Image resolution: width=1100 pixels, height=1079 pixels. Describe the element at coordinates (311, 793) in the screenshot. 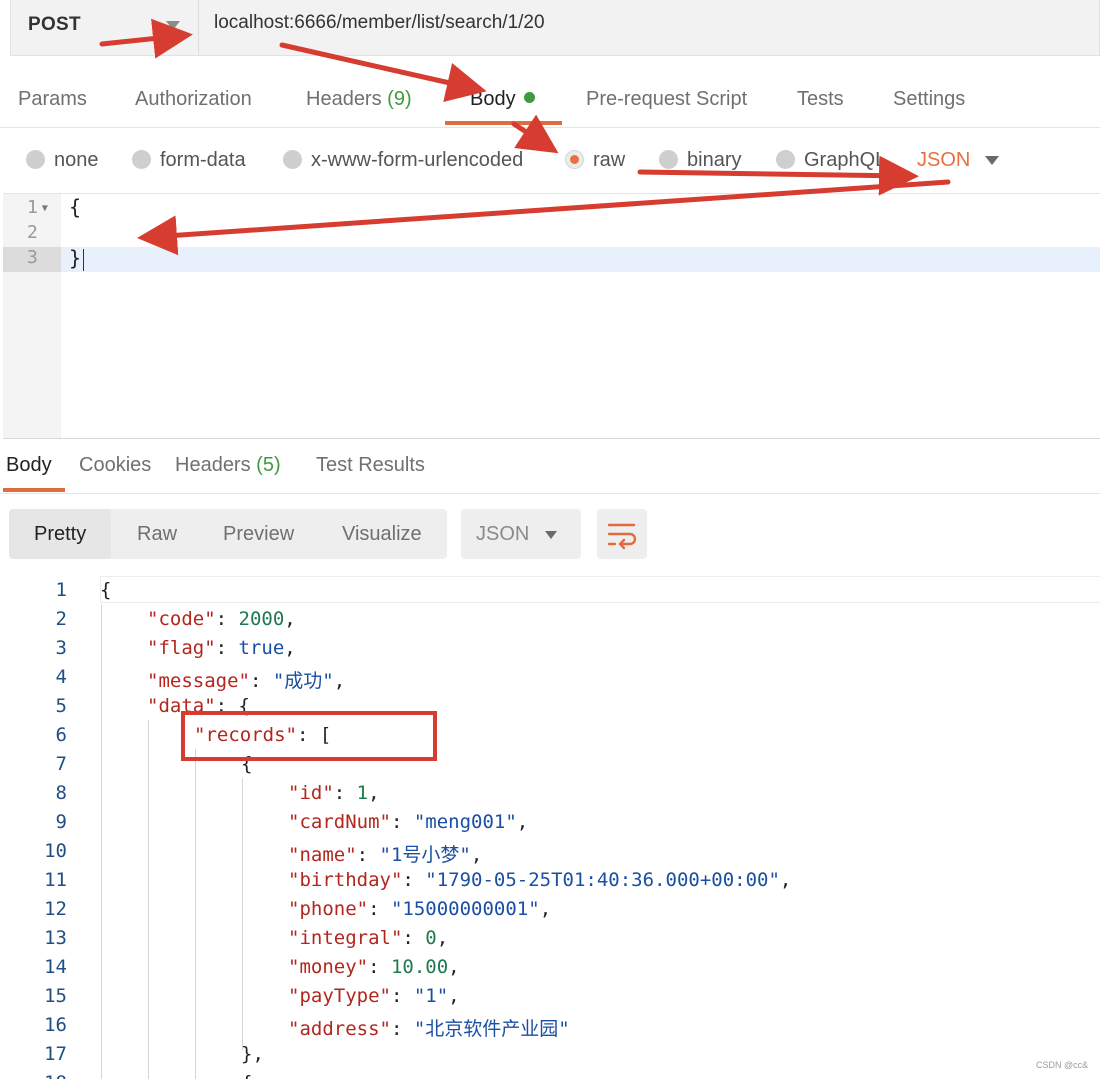

I see `json-key: "id"` at that location.